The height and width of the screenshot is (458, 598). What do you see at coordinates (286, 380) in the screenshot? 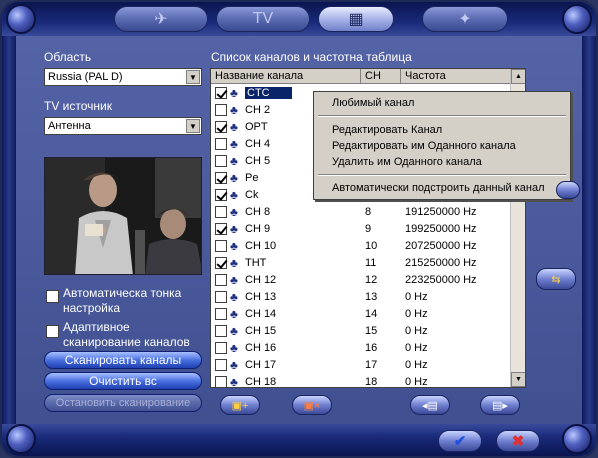
I see `channel-name-cell: ♣ CH 18` at bounding box center [286, 380].